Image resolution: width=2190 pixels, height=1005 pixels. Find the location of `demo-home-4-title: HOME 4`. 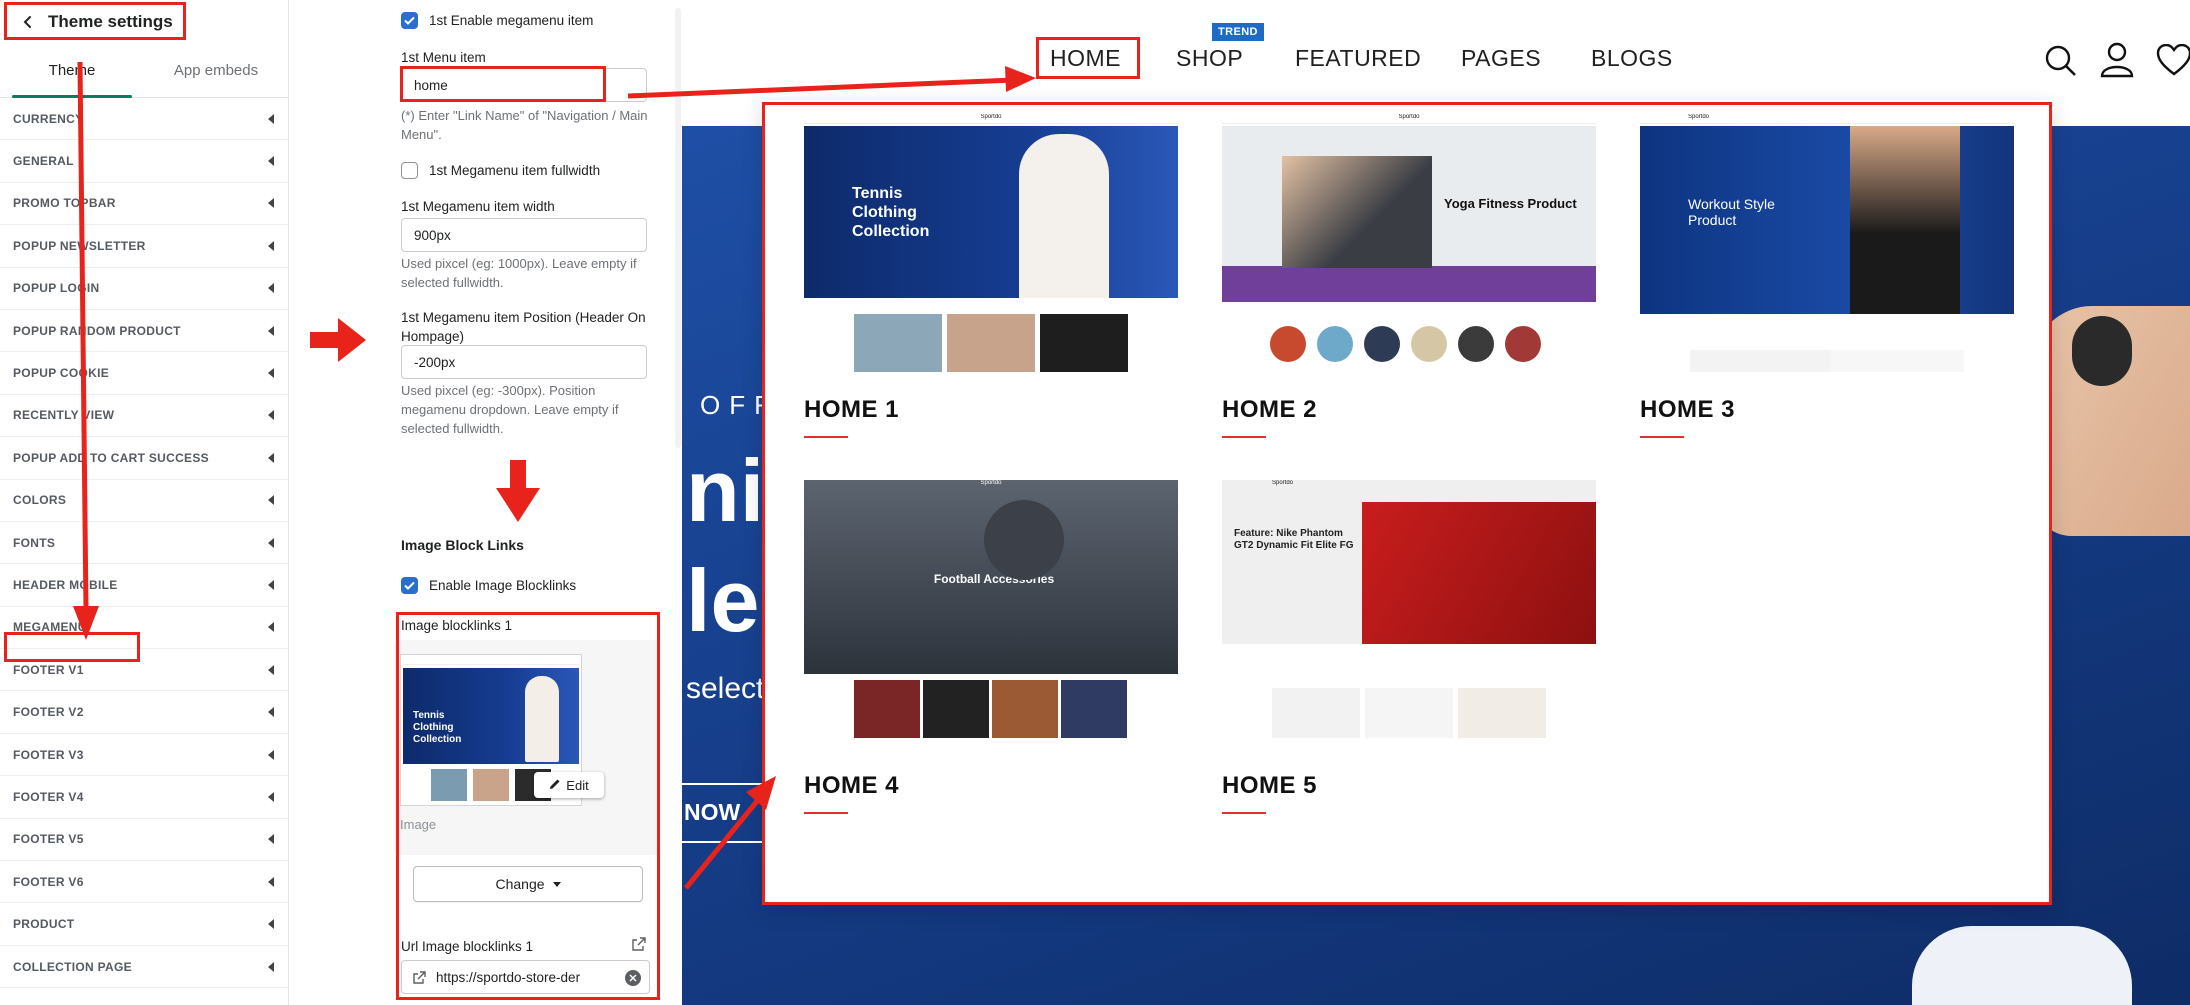

demo-home-4-title: HOME 4 is located at coordinates (851, 786).